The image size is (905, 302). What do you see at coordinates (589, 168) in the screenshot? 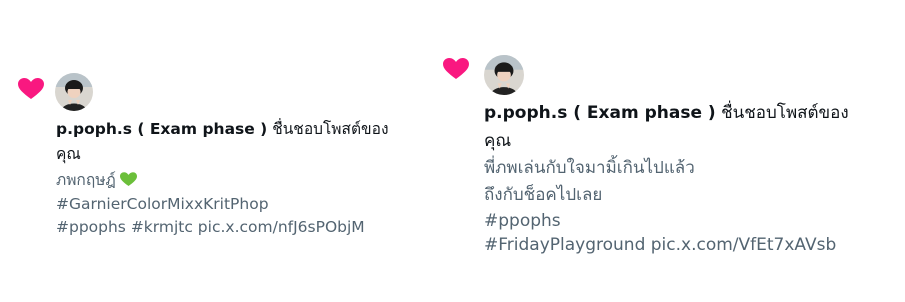
I see `post-text-line: พี่ภพเล่นกับใจมามิ้เกินไปแล้ว` at bounding box center [589, 168].